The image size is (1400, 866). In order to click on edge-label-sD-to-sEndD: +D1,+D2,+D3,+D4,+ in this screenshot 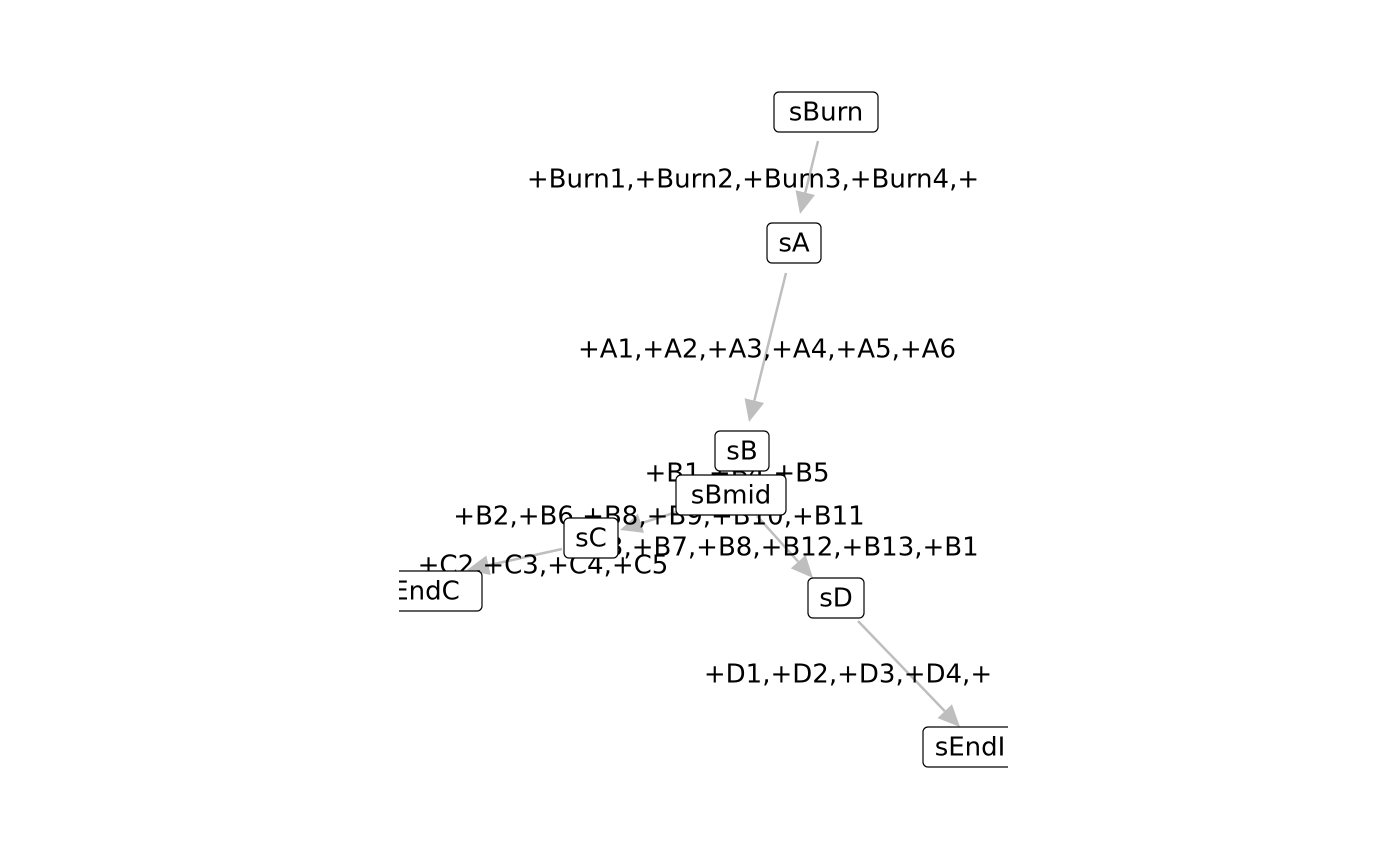, I will do `click(848, 675)`.